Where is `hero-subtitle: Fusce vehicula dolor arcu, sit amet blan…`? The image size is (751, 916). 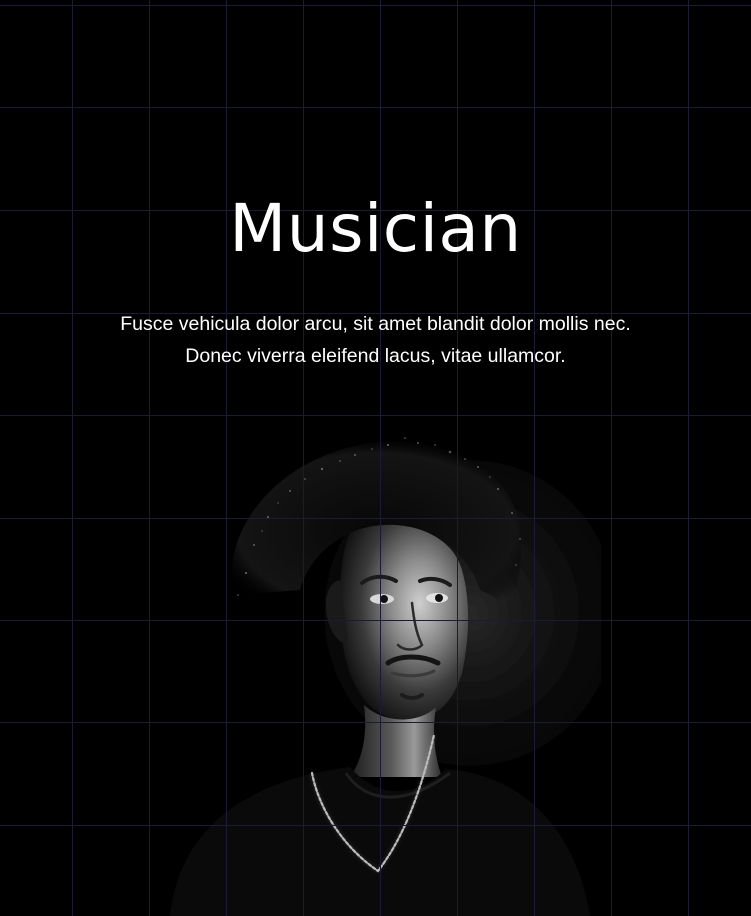 hero-subtitle: Fusce vehicula dolor arcu, sit amet blan… is located at coordinates (375, 340).